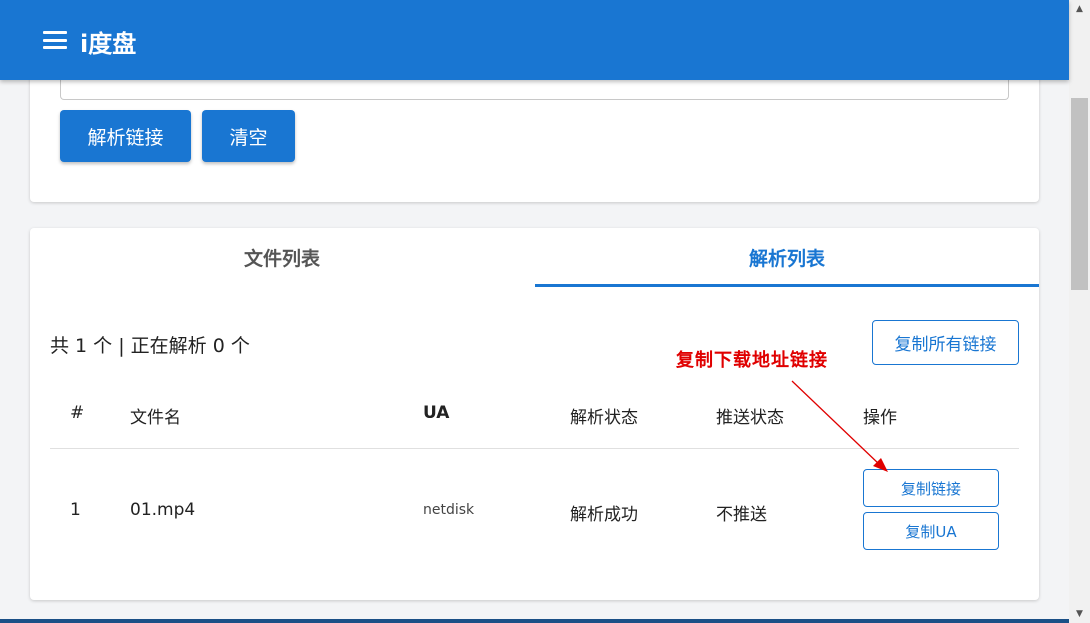 The width and height of the screenshot is (1090, 623). I want to click on app-title: i度盘, so click(108, 44).